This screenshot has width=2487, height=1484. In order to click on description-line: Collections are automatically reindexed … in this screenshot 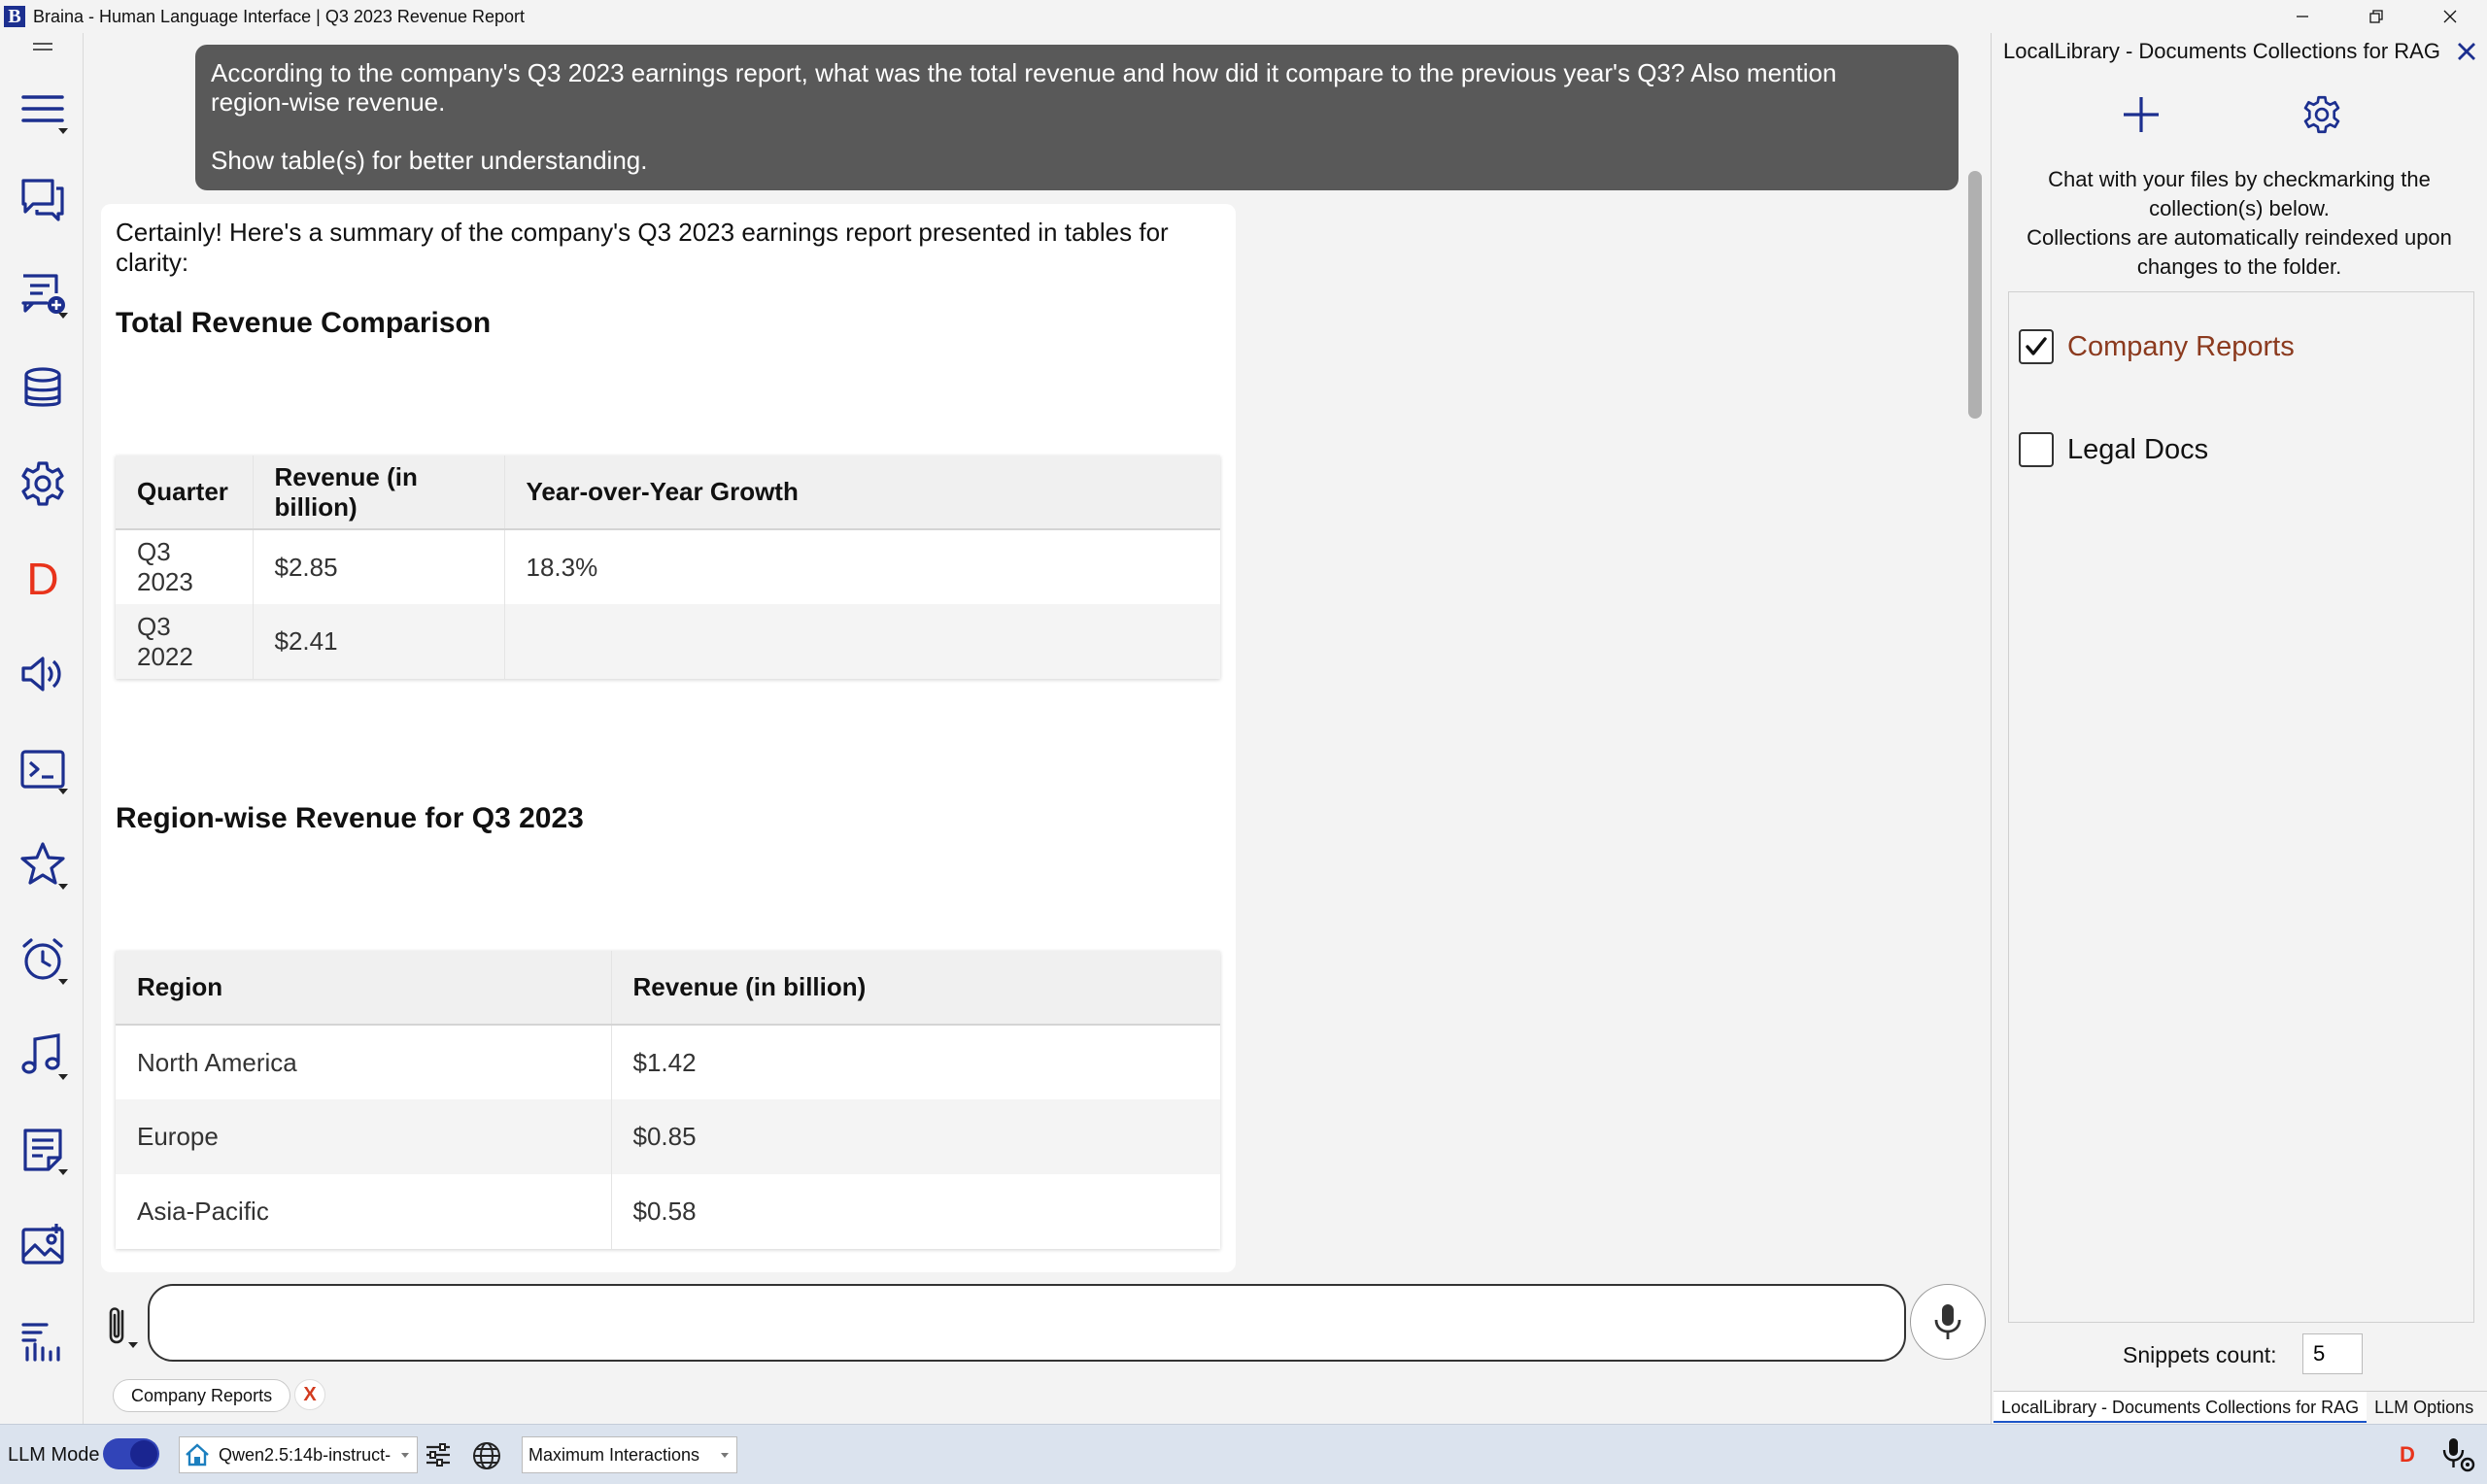, I will do `click(2239, 252)`.